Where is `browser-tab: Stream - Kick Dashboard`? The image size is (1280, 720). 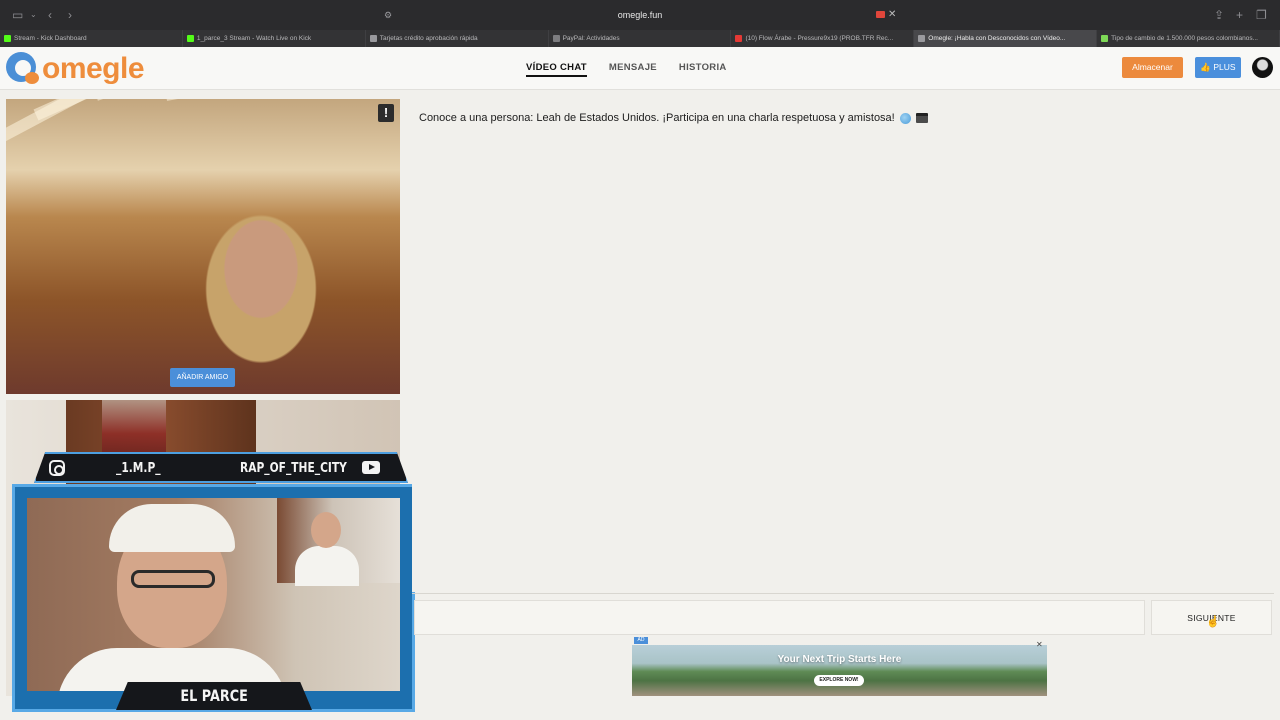
browser-tab: Stream - Kick Dashboard is located at coordinates (91, 38).